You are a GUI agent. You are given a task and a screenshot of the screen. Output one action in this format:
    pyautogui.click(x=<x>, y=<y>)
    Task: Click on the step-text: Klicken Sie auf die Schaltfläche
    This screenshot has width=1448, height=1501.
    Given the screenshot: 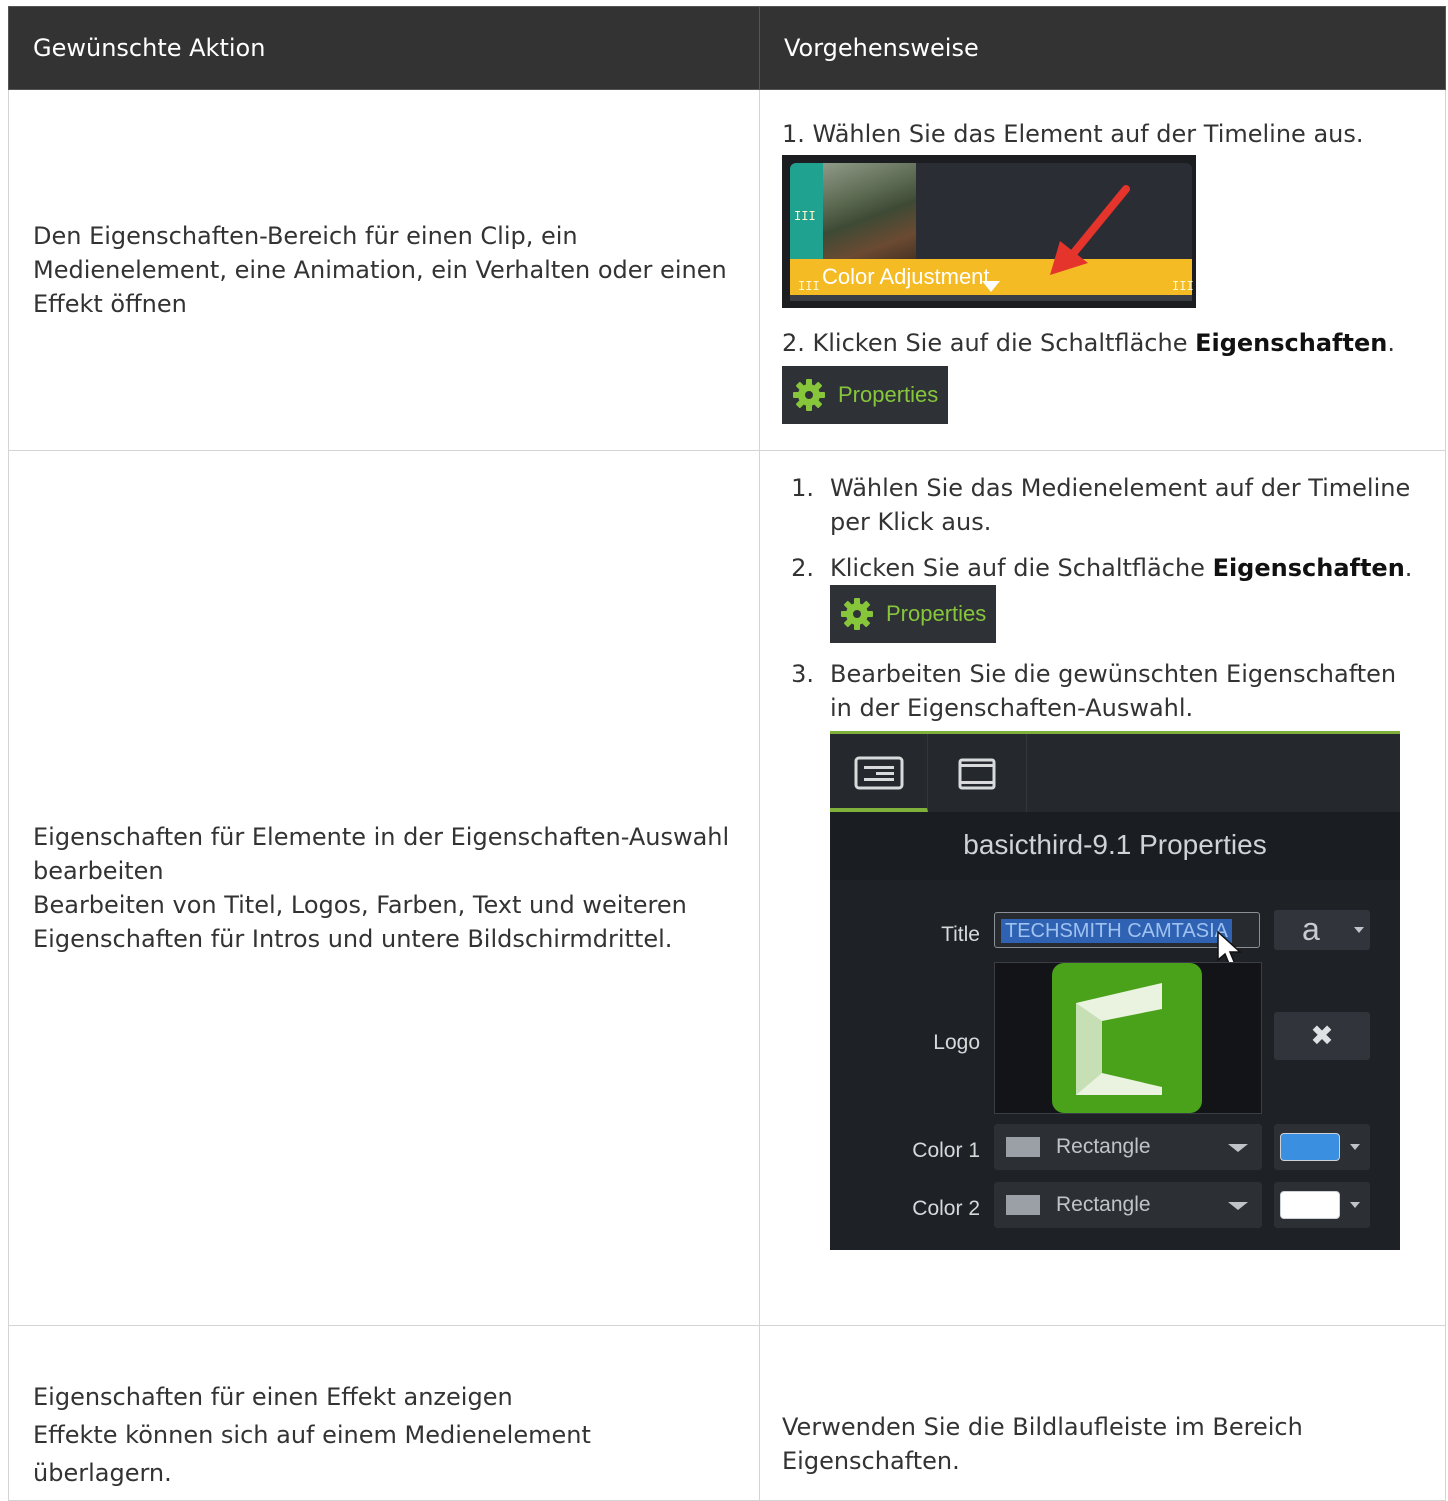 What is the action you would take?
    pyautogui.click(x=1021, y=568)
    